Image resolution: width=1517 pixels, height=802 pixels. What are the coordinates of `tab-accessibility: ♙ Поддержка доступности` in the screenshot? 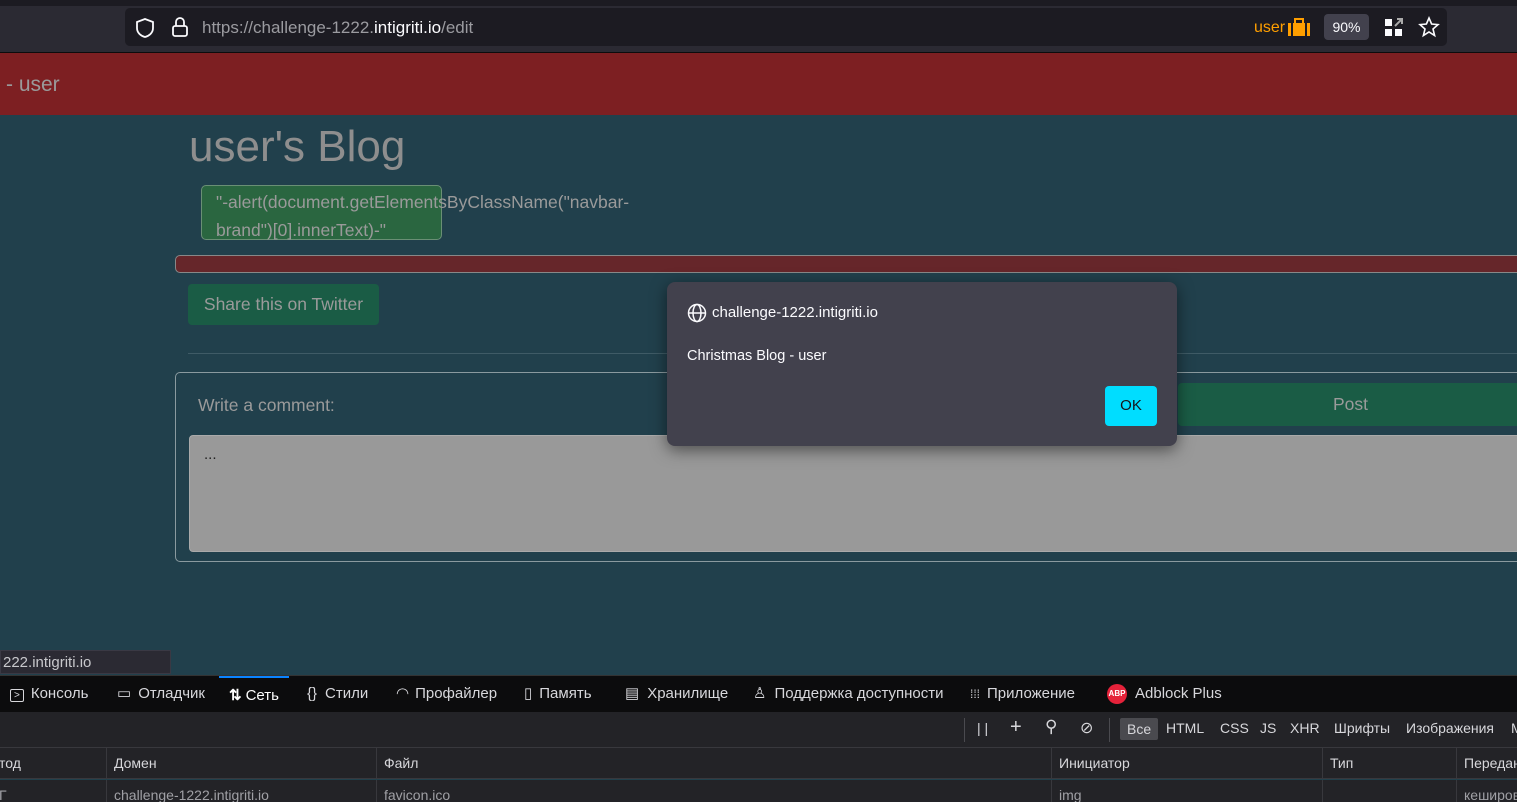 It's located at (848, 694).